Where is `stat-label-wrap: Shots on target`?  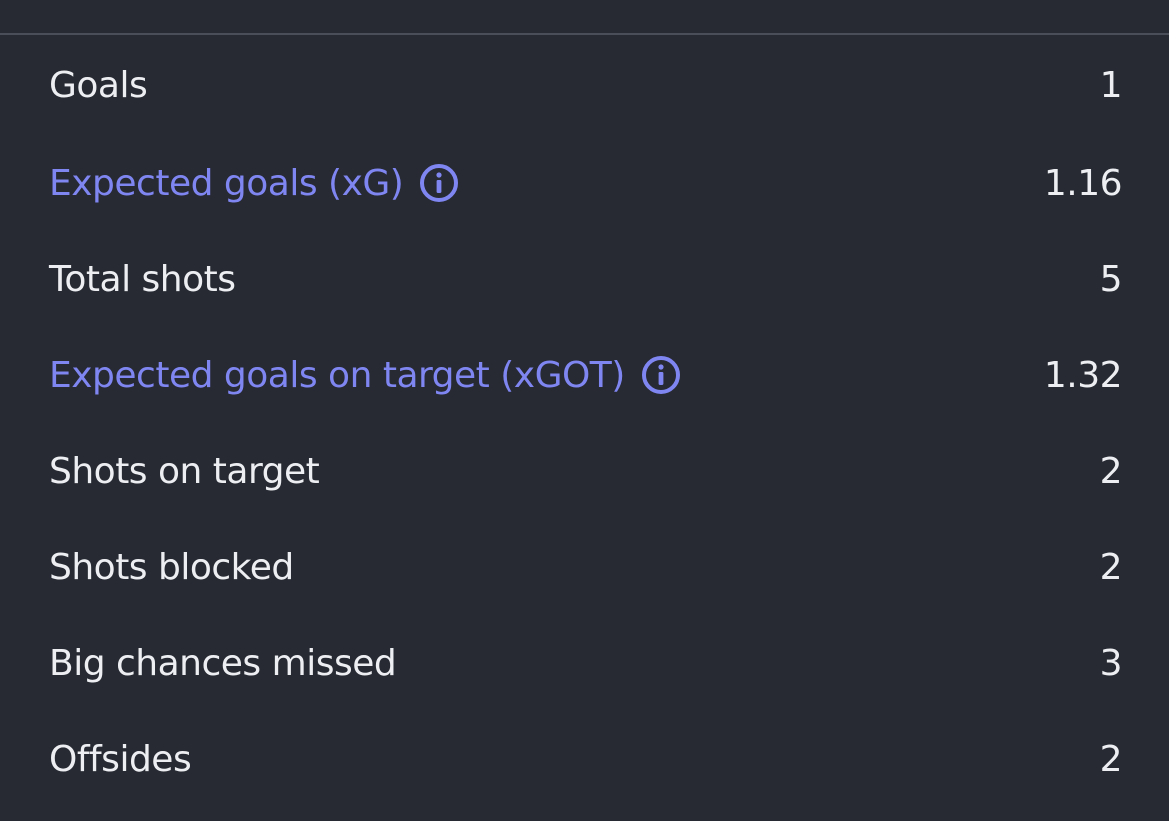
stat-label-wrap: Shots on target is located at coordinates (184, 471).